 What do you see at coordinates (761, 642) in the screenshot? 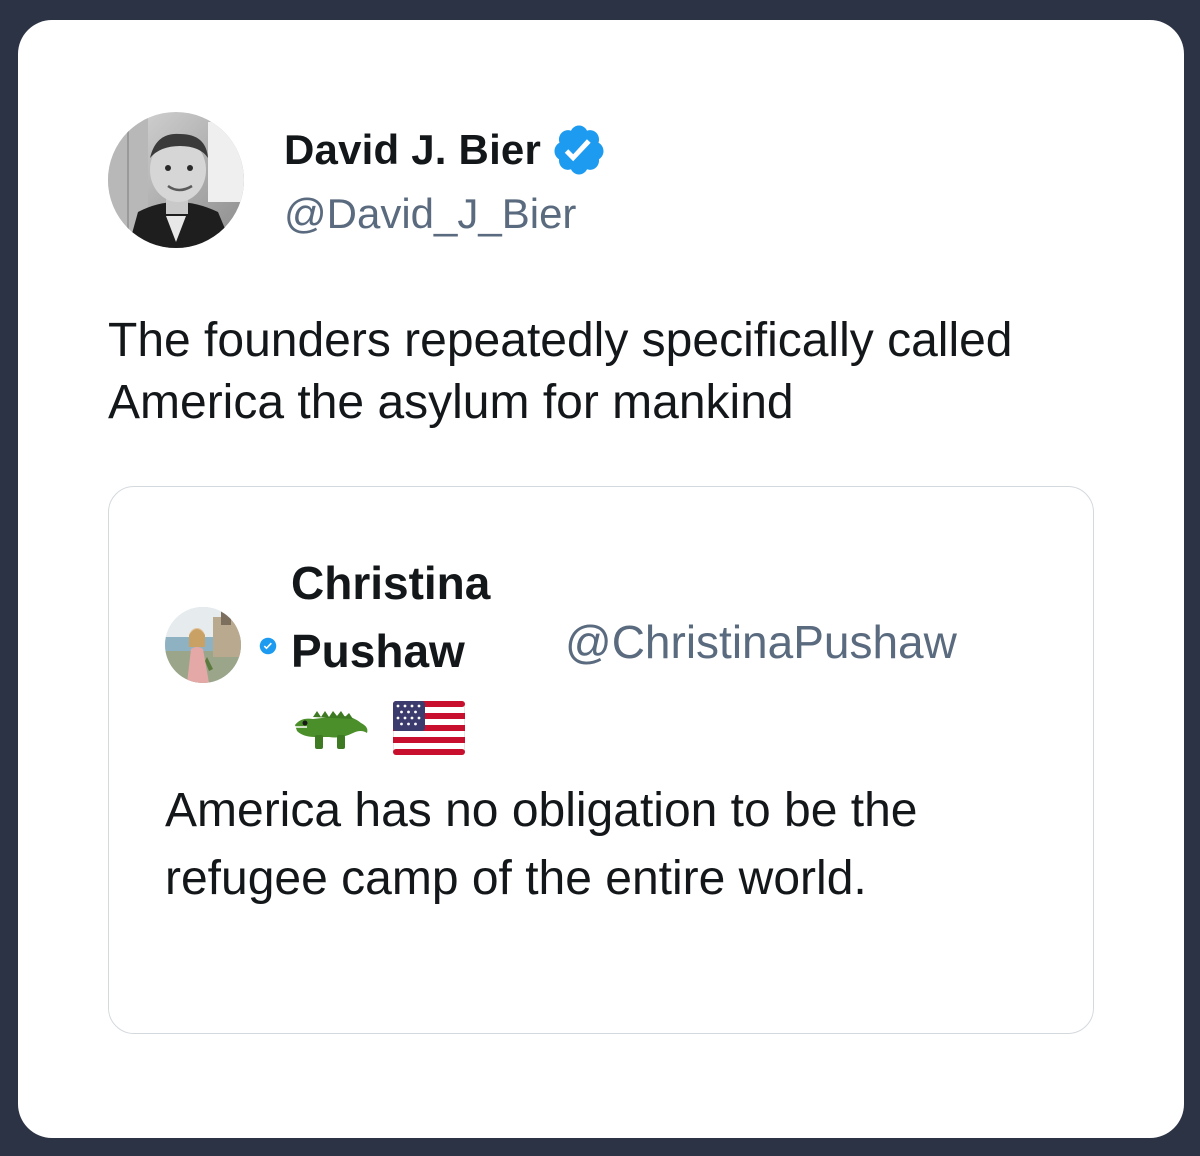
I see `quoted-author-handle: @ChristinaPushaw` at bounding box center [761, 642].